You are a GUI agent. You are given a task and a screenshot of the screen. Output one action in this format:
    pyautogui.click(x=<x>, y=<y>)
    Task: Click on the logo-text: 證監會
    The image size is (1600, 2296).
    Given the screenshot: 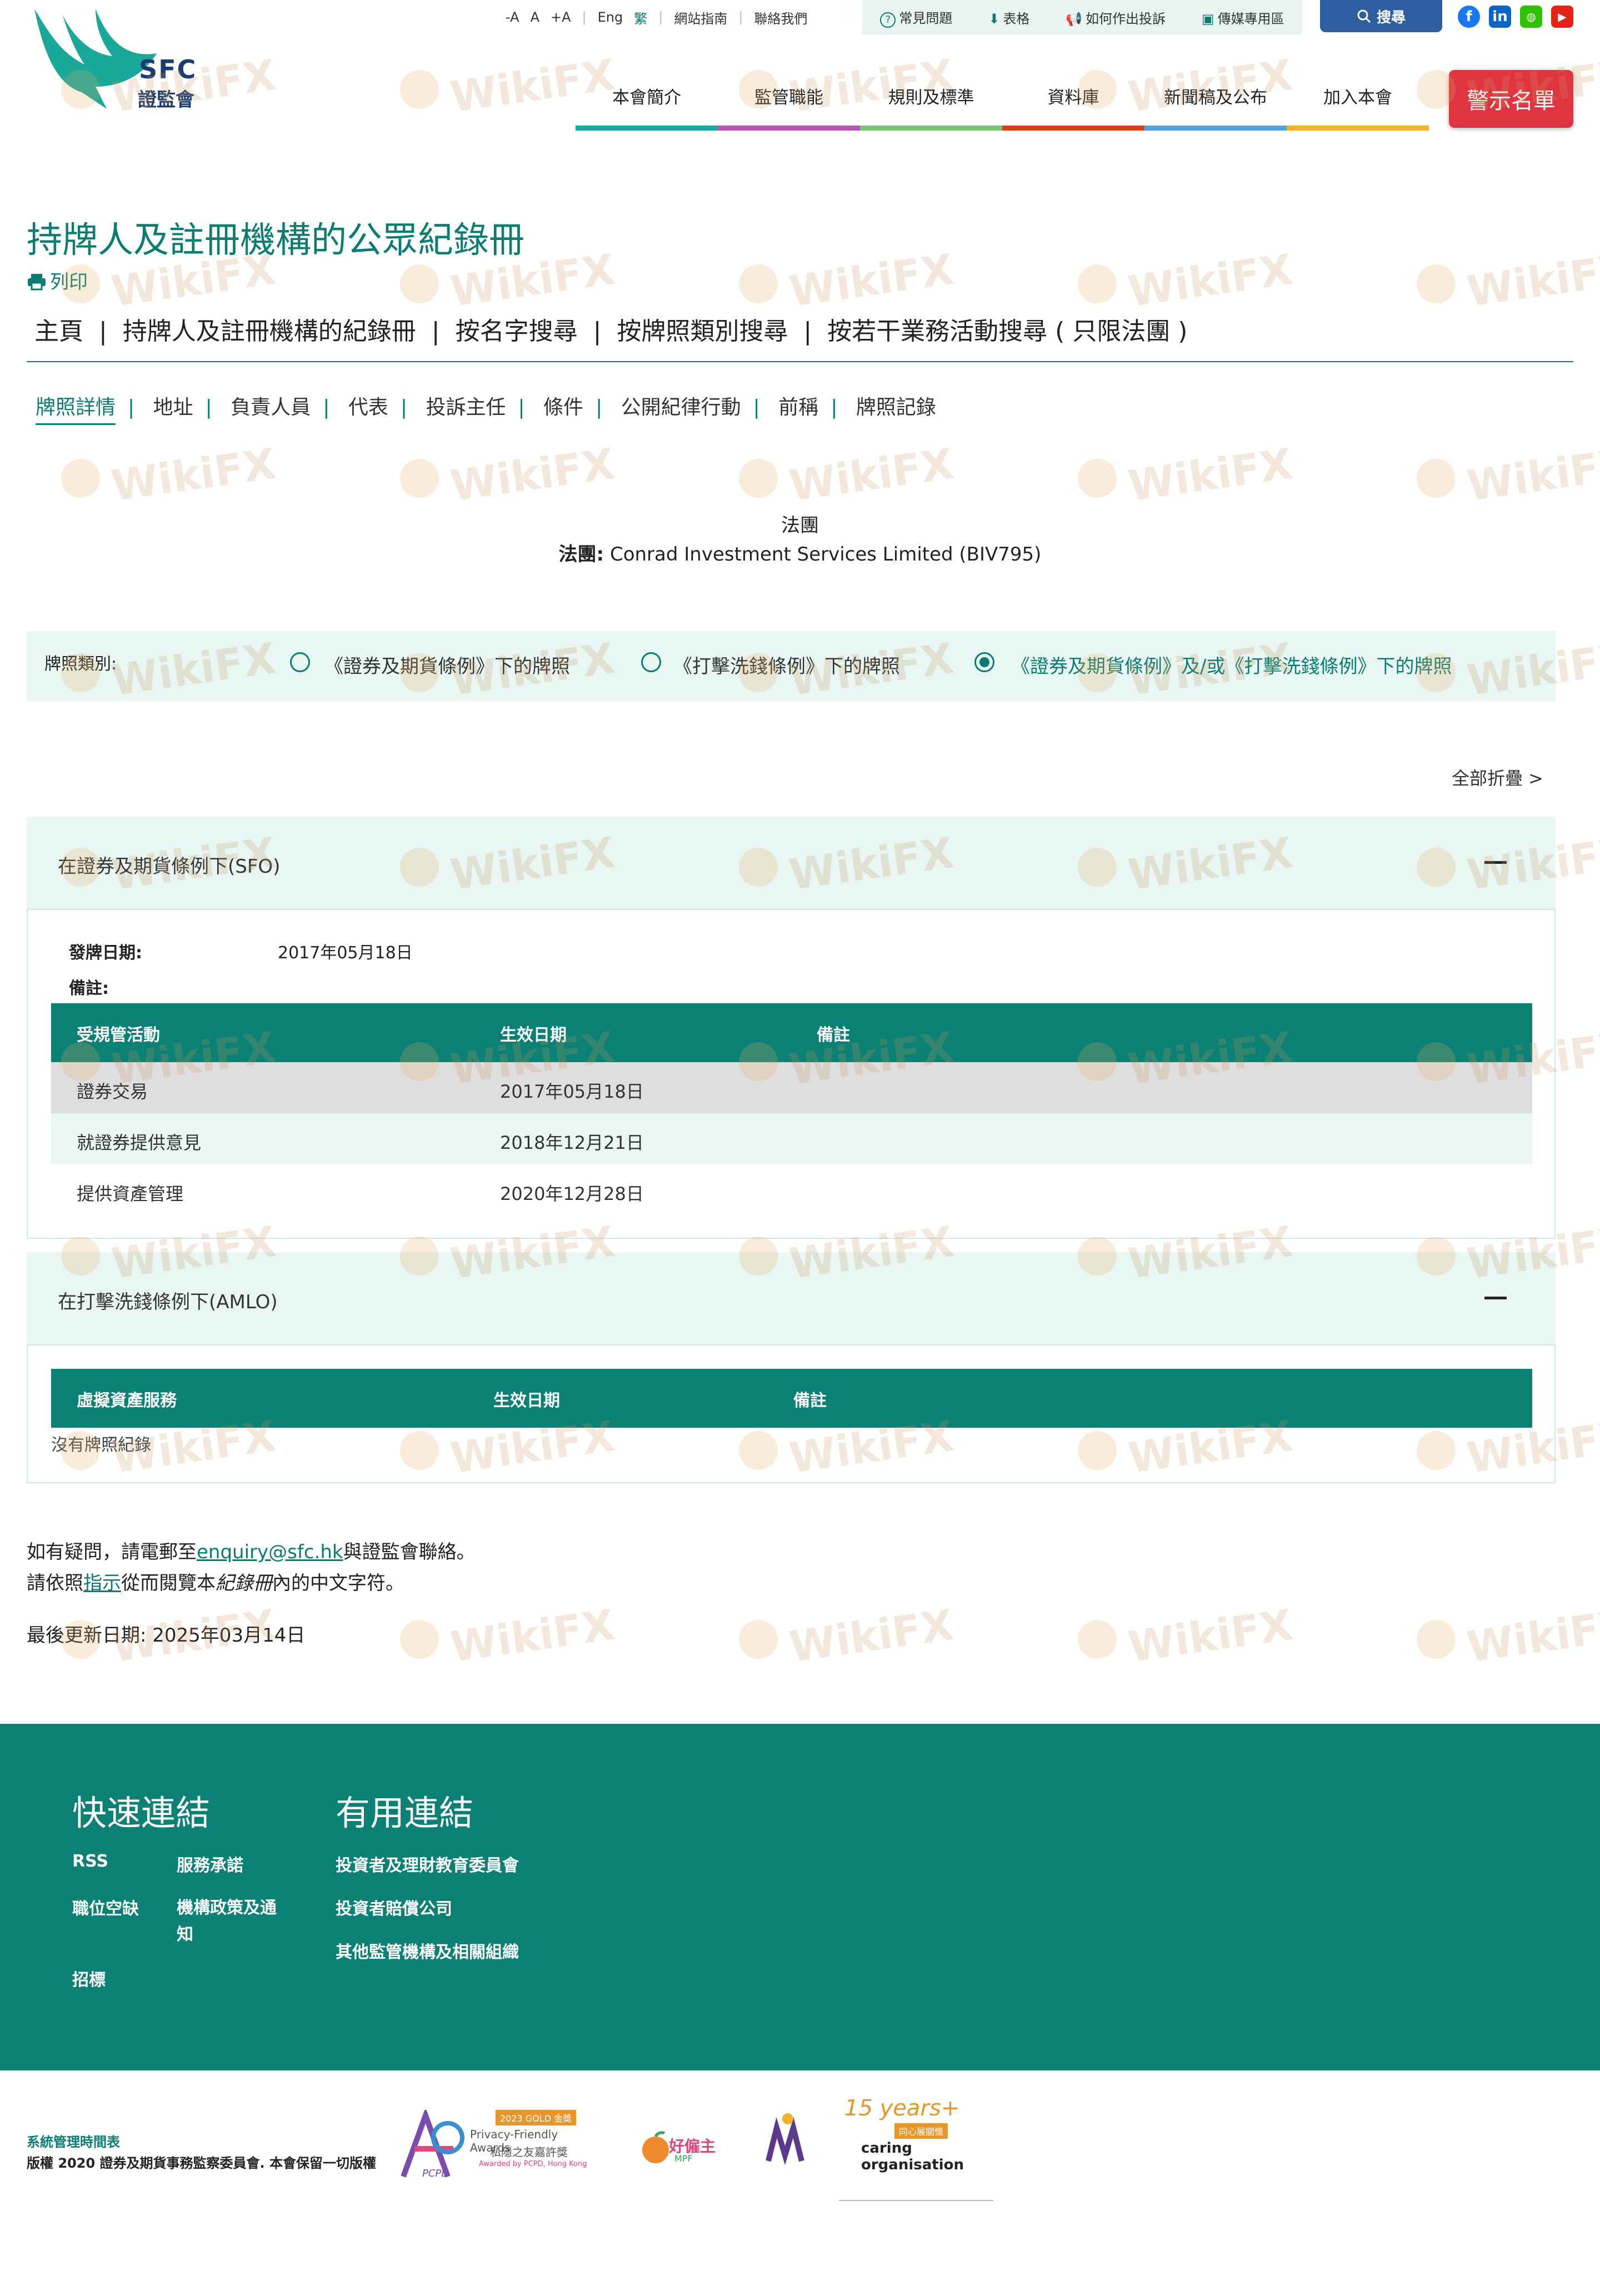 What is the action you would take?
    pyautogui.click(x=166, y=100)
    